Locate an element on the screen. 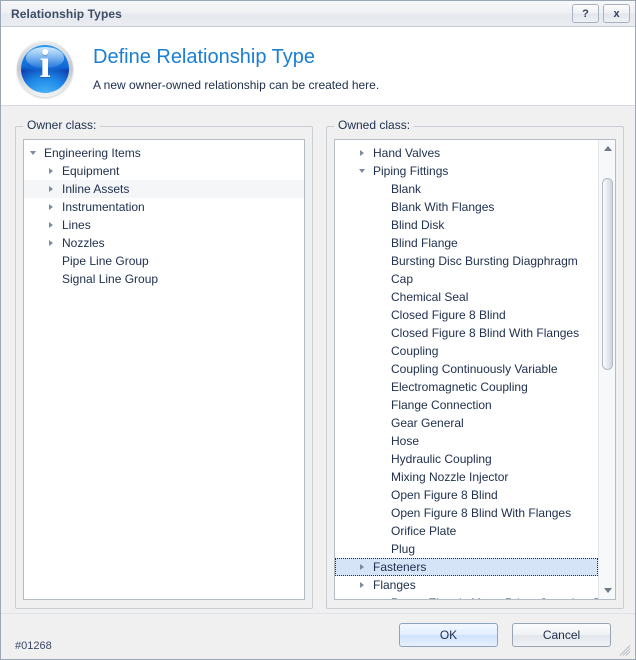 Image resolution: width=636 pixels, height=660 pixels. tree-item: Open Figure 8 Blind With Flanges is located at coordinates (466, 513).